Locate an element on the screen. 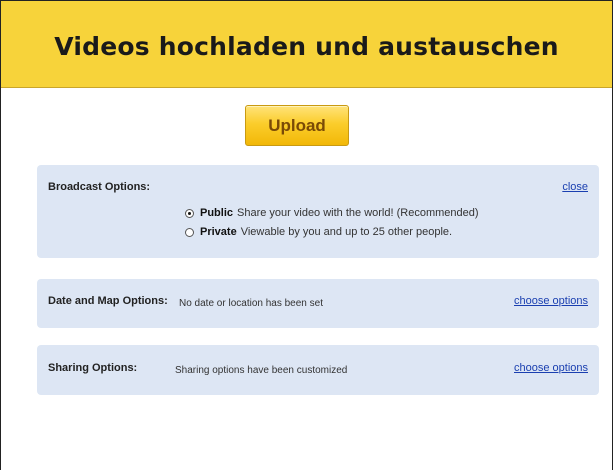 The width and height of the screenshot is (615, 470). sharing-status: Sharing options have been customized is located at coordinates (261, 370).